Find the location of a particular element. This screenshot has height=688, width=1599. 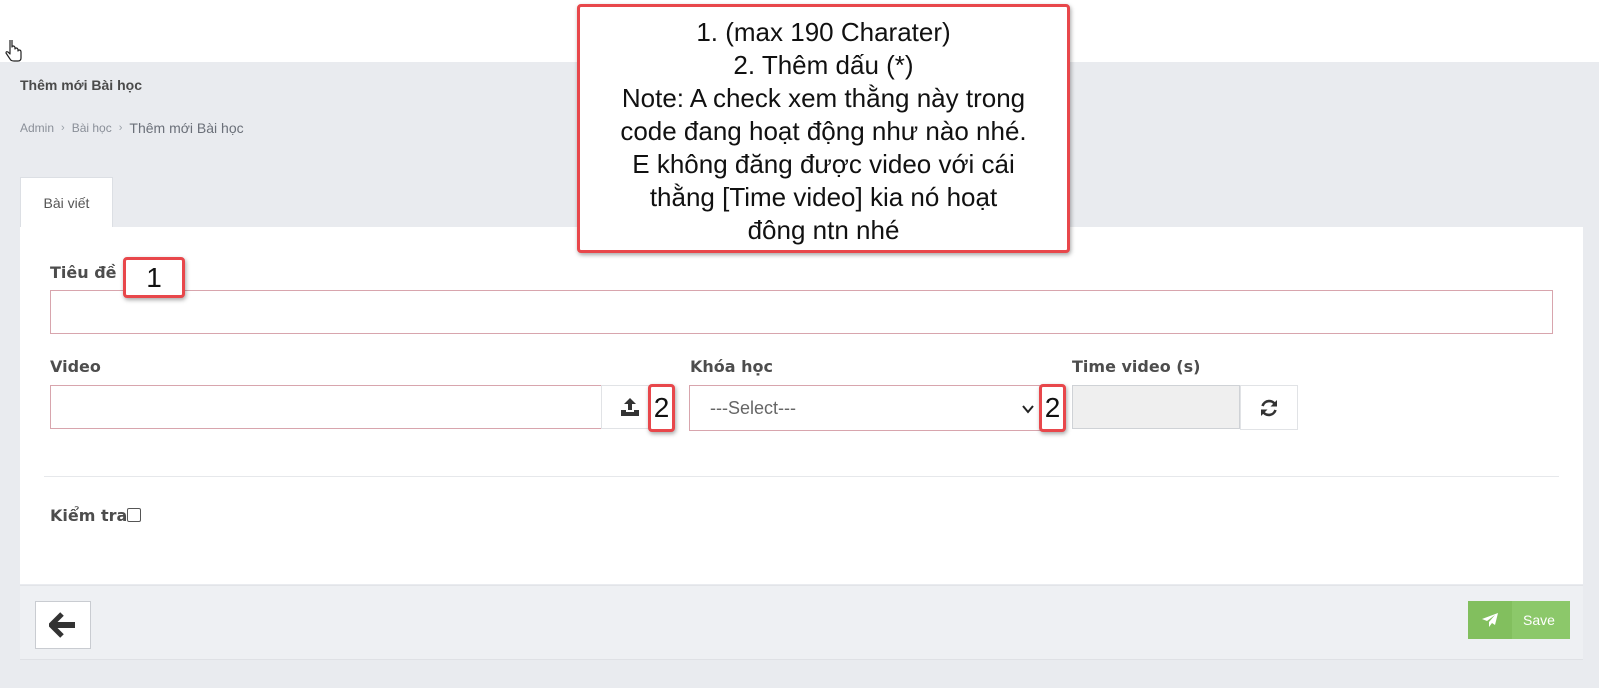

course-label: Khóa học is located at coordinates (732, 366).